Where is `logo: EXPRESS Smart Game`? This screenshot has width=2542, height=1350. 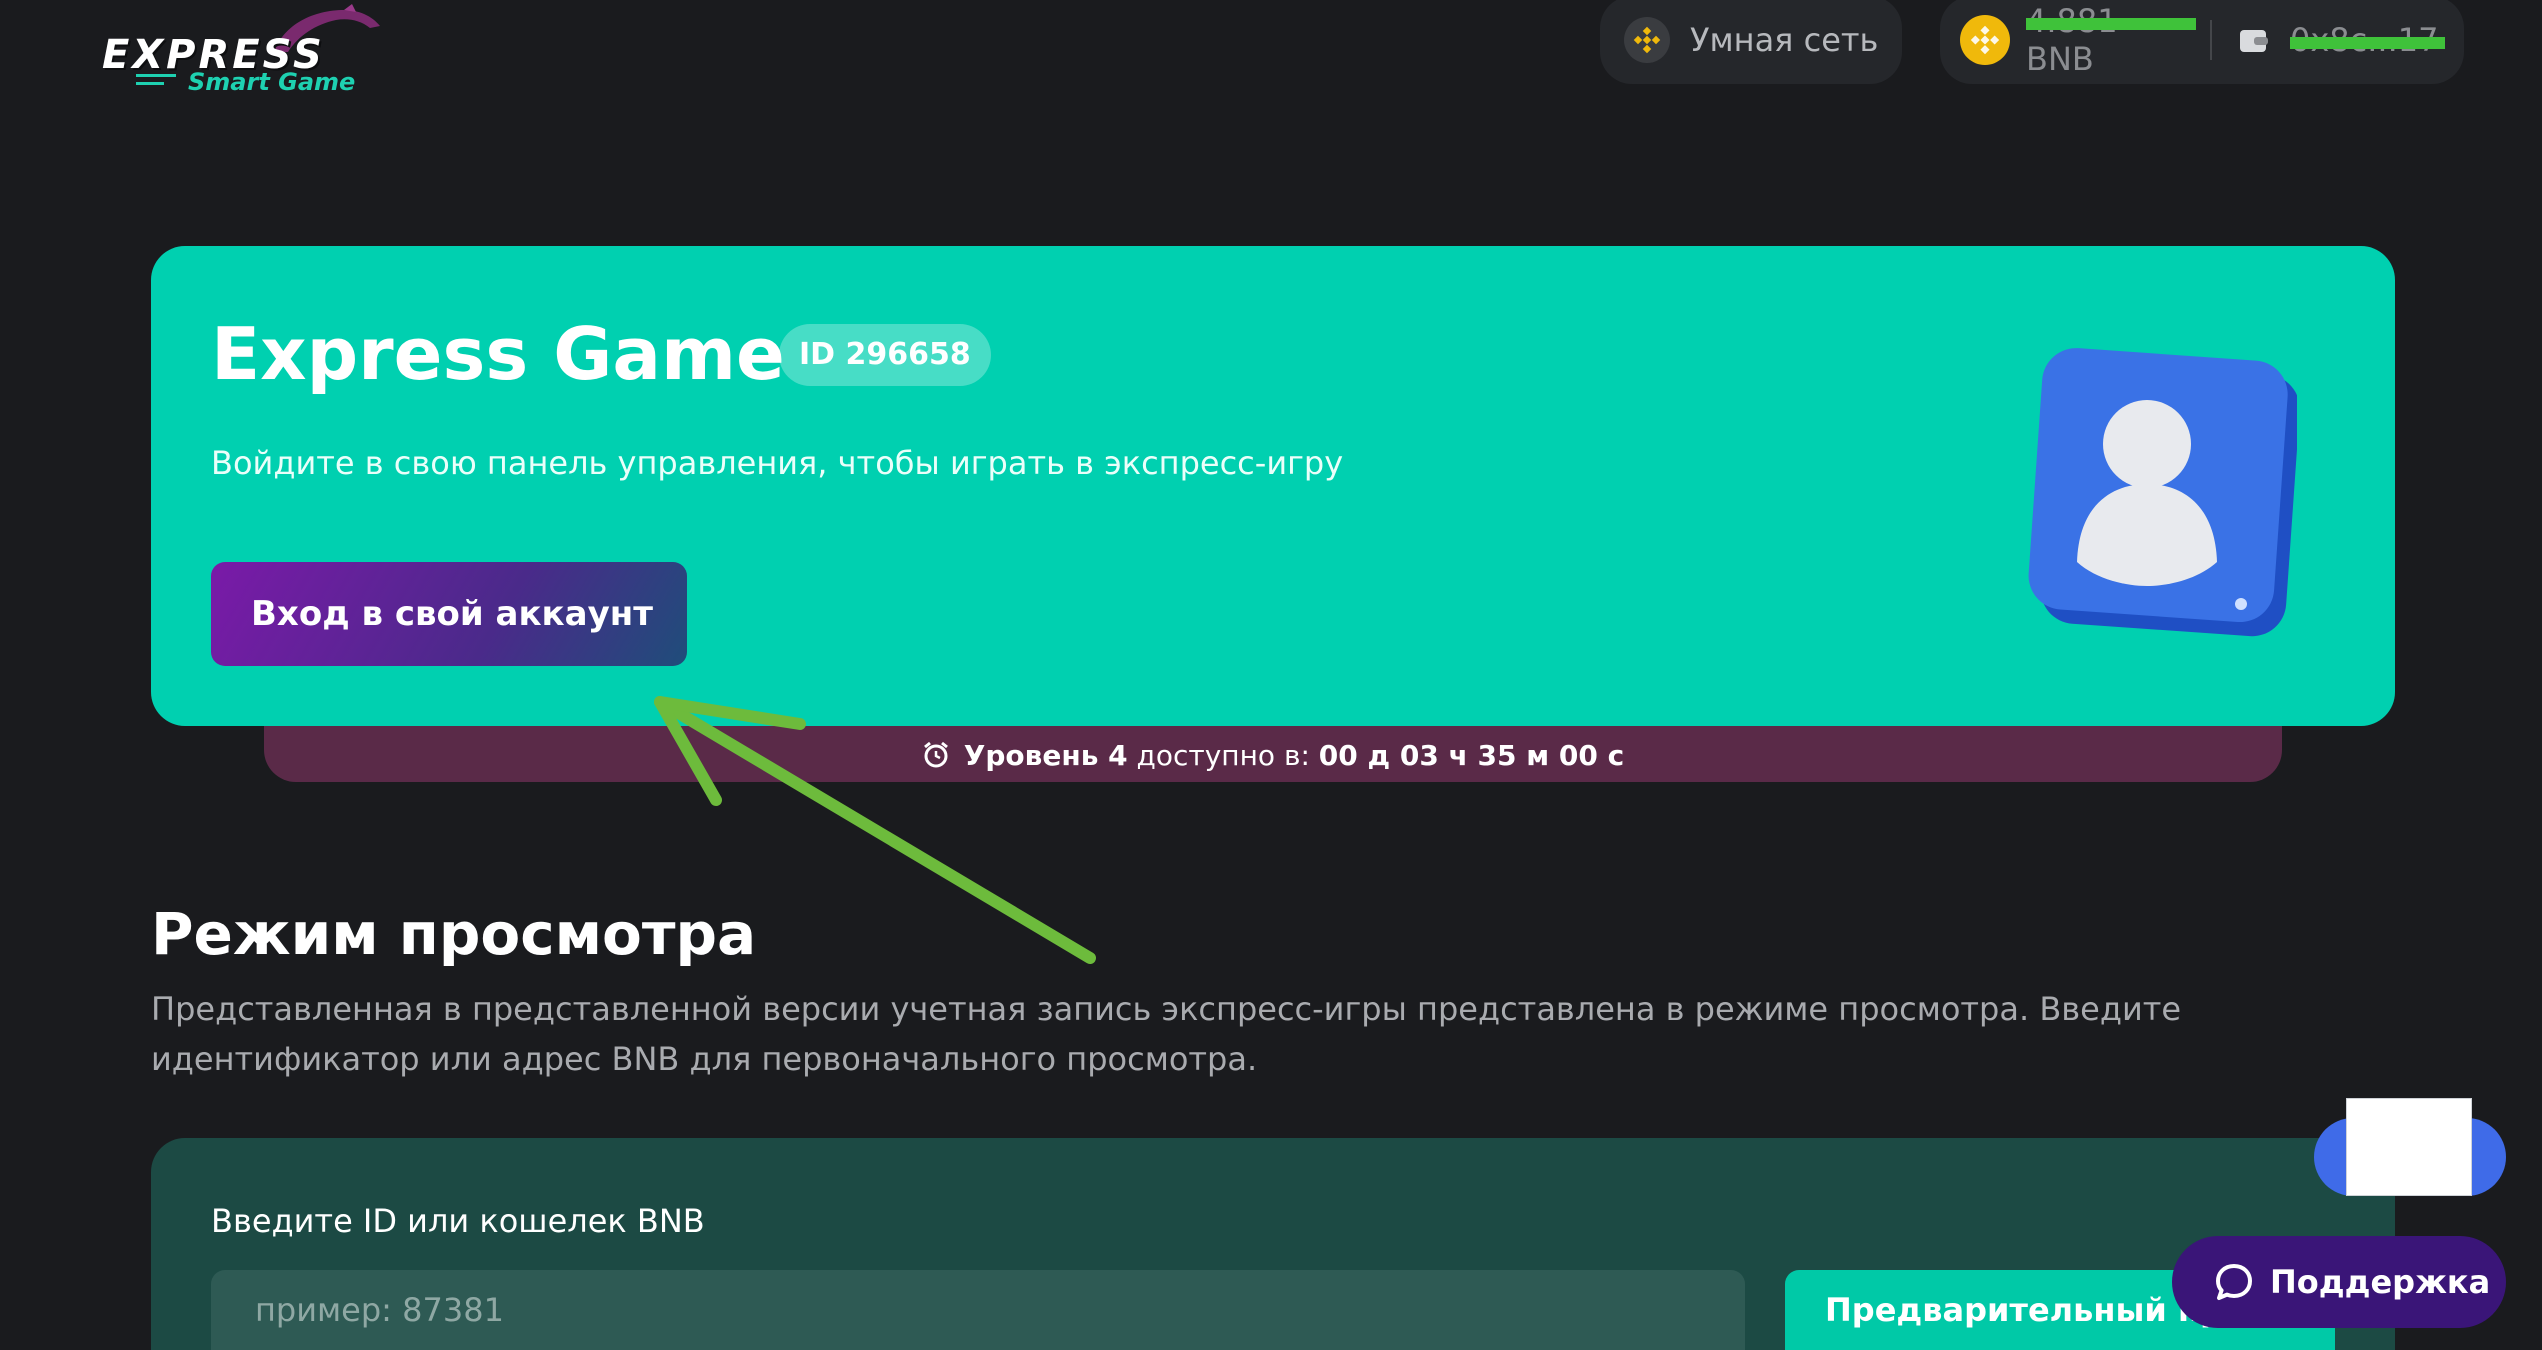 logo: EXPRESS Smart Game is located at coordinates (246, 50).